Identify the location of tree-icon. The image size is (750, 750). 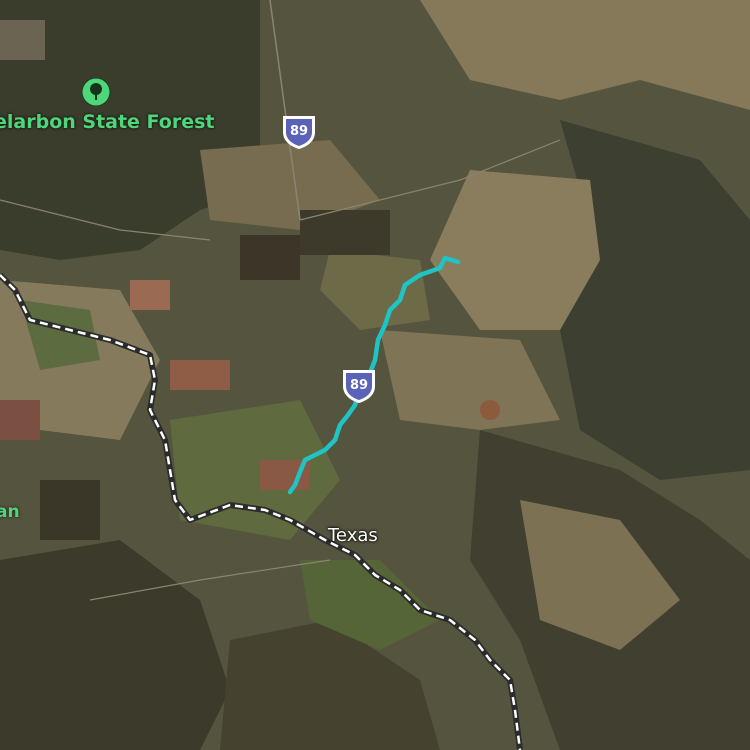
(96, 92).